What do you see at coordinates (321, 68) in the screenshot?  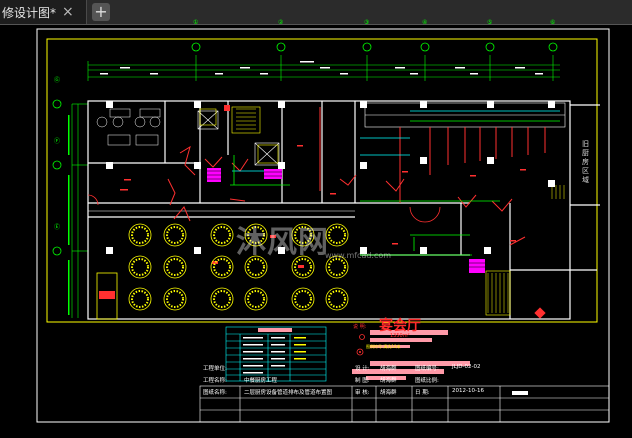 I see `dimension-marks` at bounding box center [321, 68].